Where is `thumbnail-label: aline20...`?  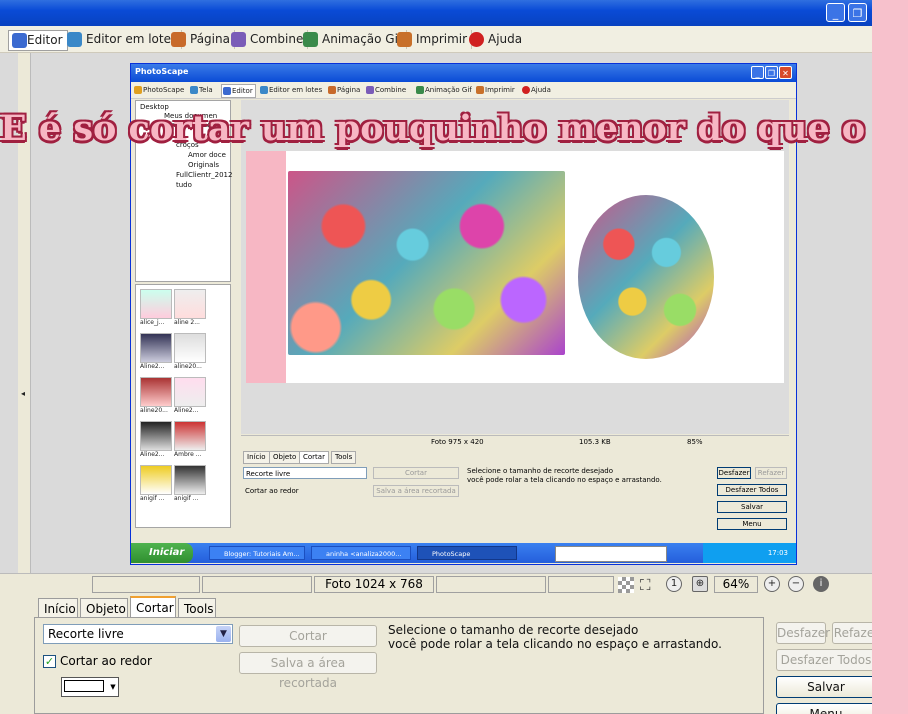
thumbnail-label: aline20... is located at coordinates (188, 366).